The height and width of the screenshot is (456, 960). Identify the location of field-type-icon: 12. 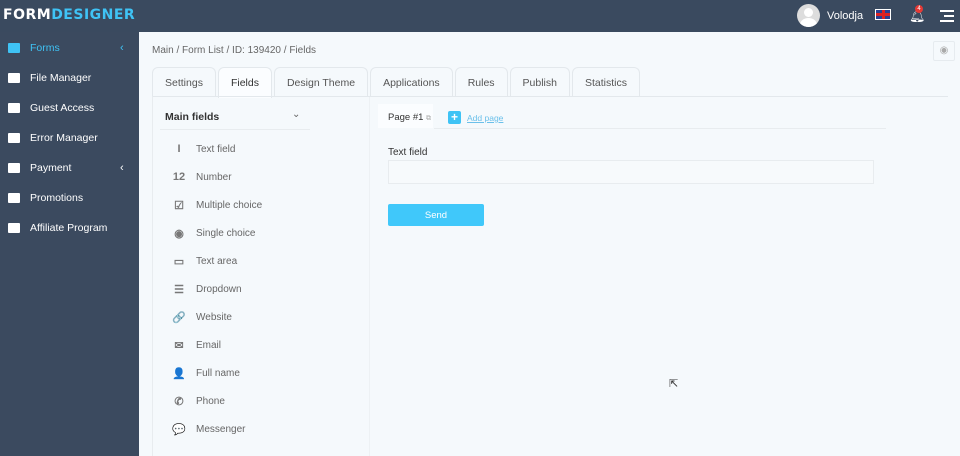
(179, 177).